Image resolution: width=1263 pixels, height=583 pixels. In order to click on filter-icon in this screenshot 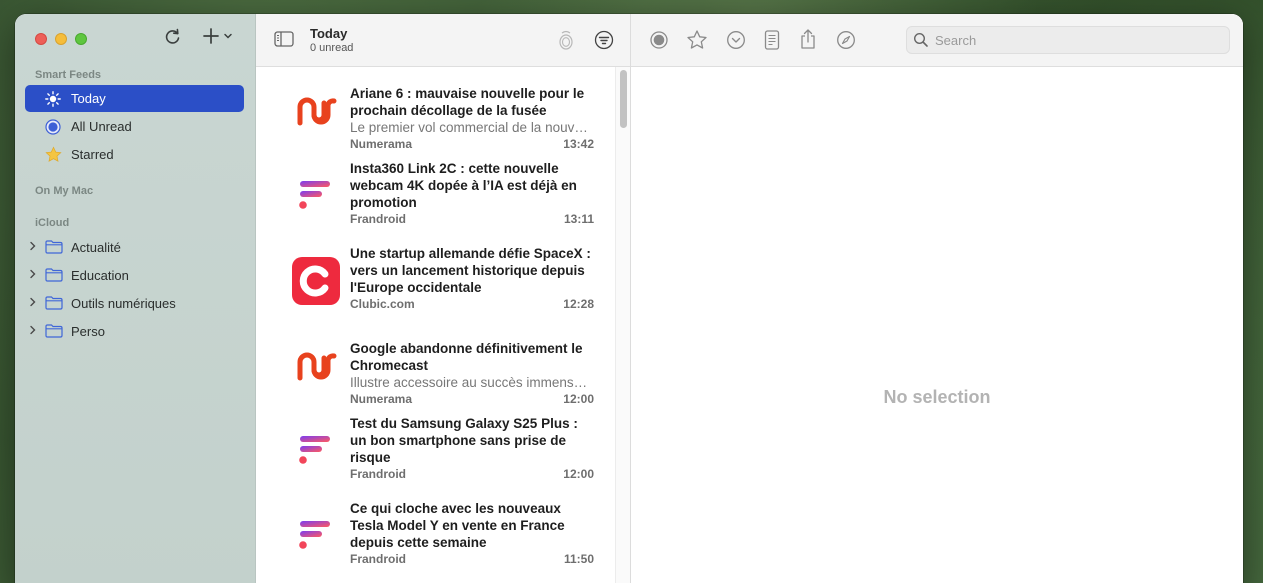, I will do `click(604, 40)`.